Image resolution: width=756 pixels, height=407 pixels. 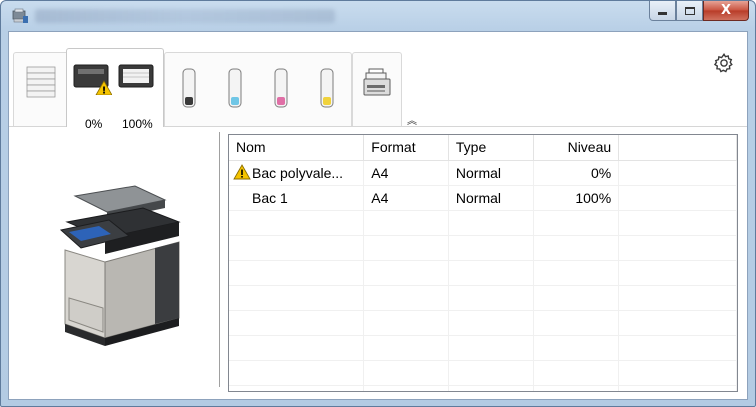 I want to click on table-header-row: Nom Format Type Niveau, so click(x=483, y=148).